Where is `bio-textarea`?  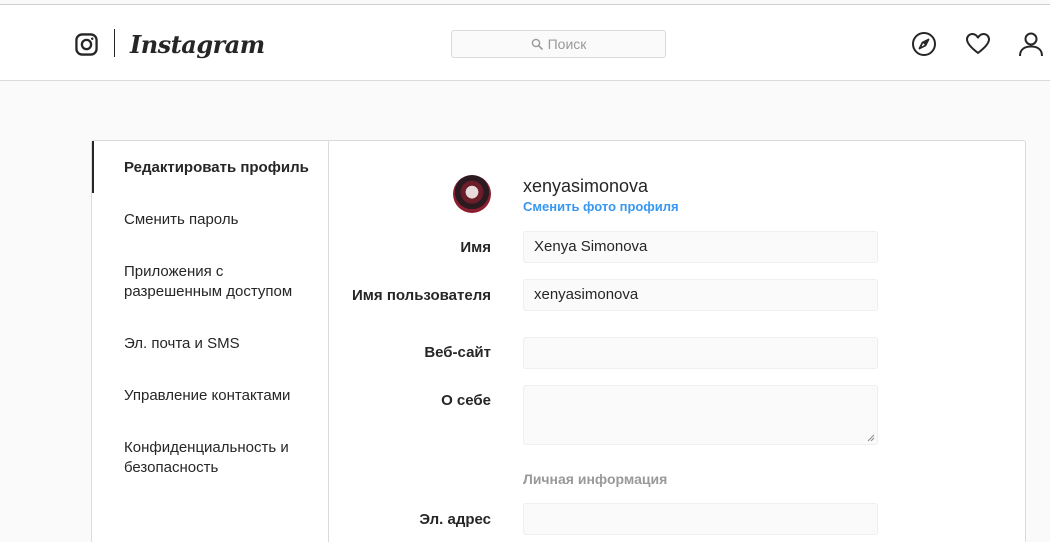 bio-textarea is located at coordinates (700, 415).